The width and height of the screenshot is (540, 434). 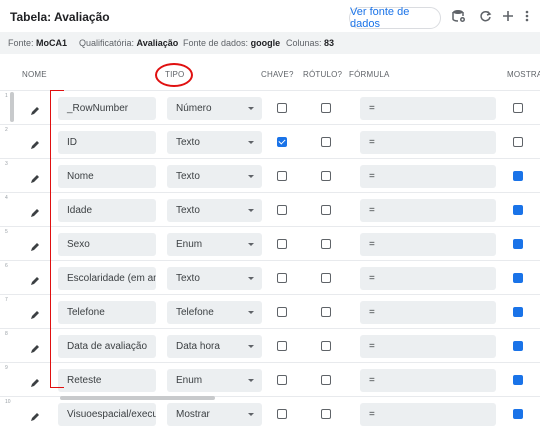 I want to click on column-name-field: ID, so click(x=107, y=142).